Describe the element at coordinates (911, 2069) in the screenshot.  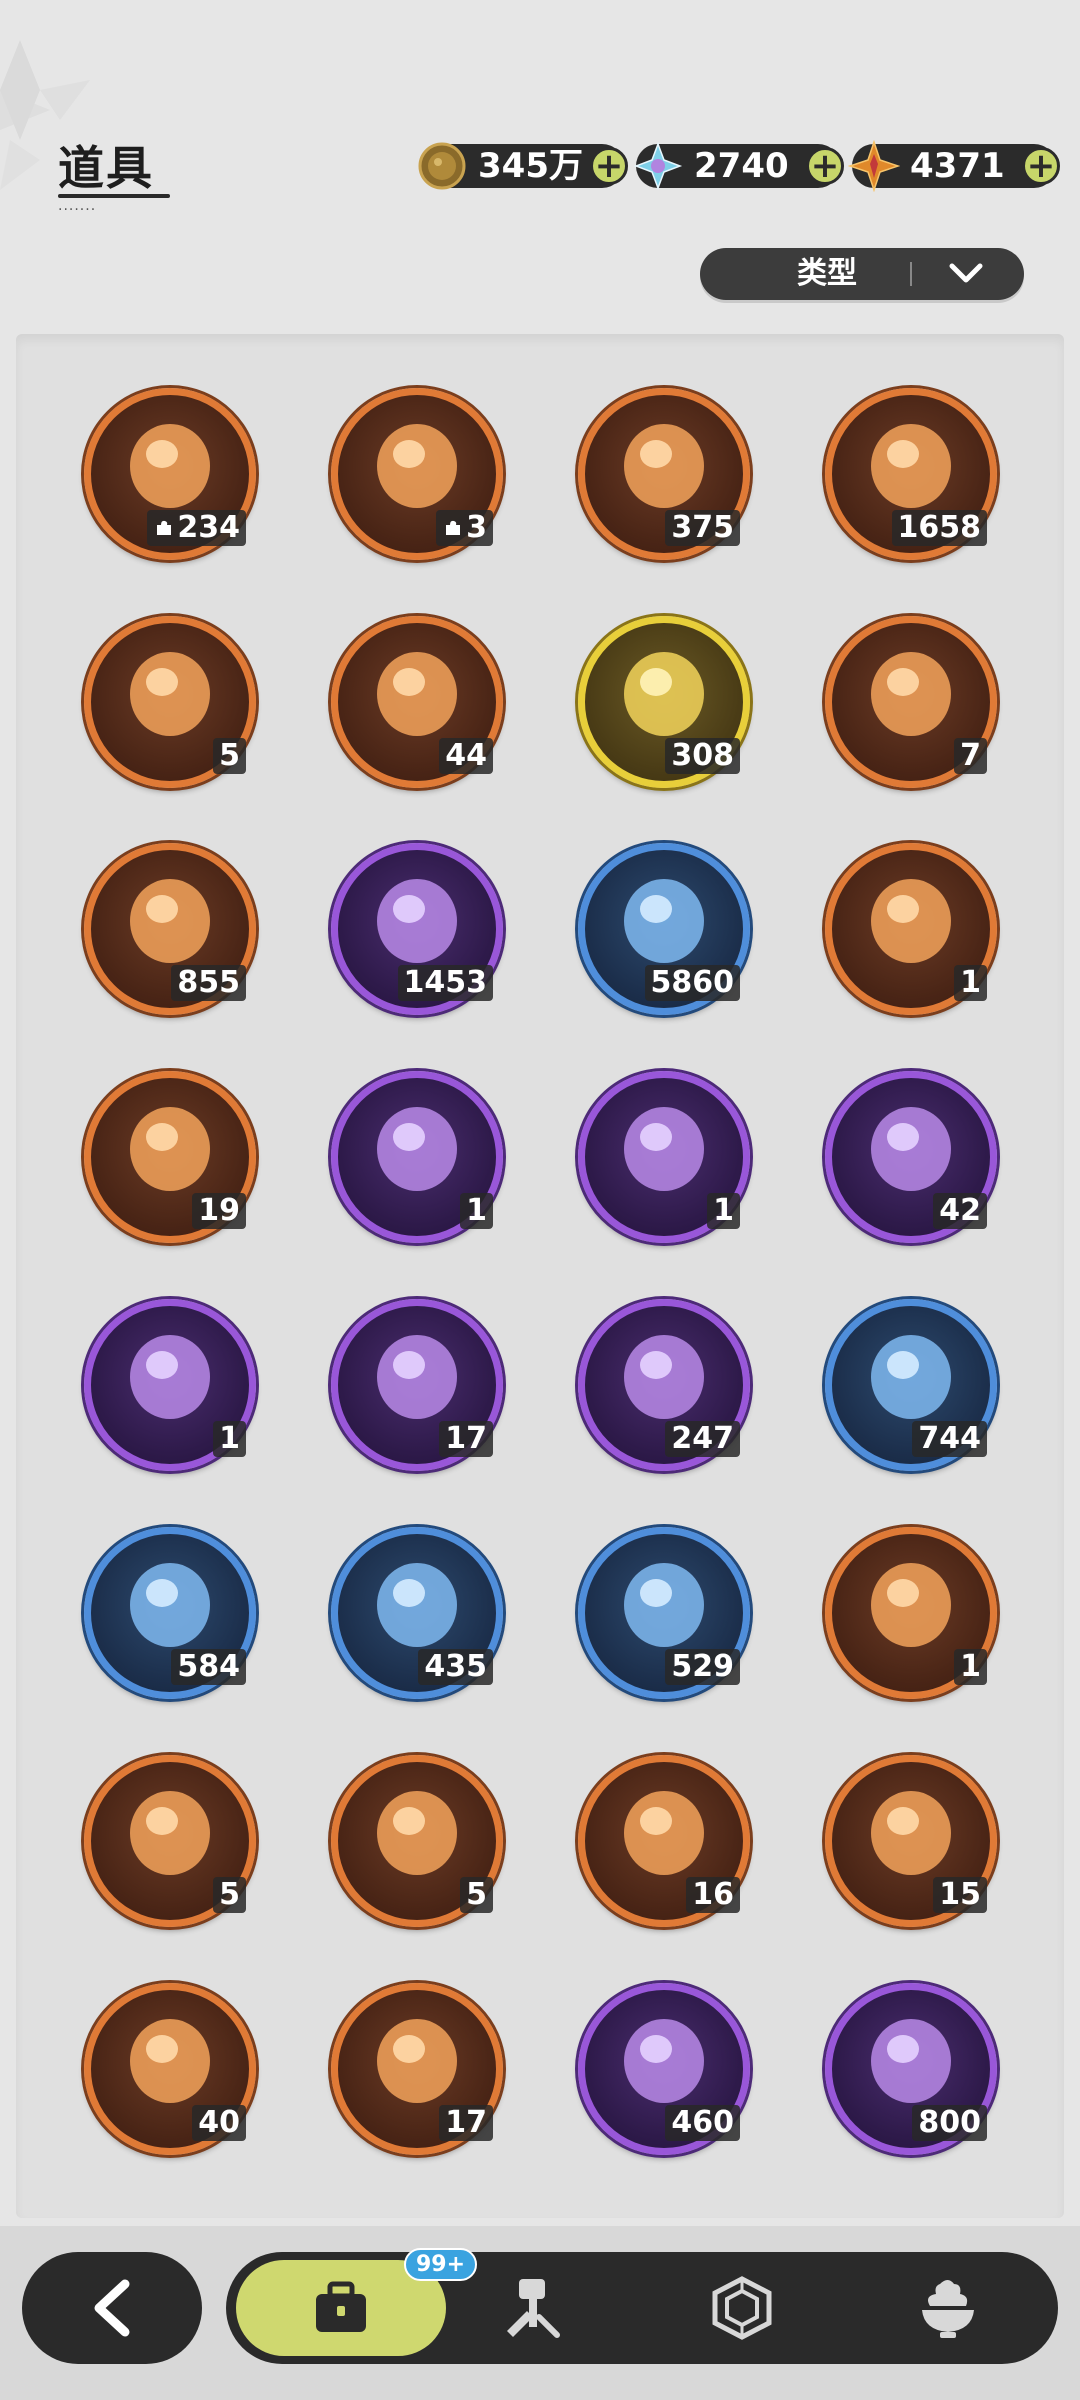
I see `inventory-item: 800` at that location.